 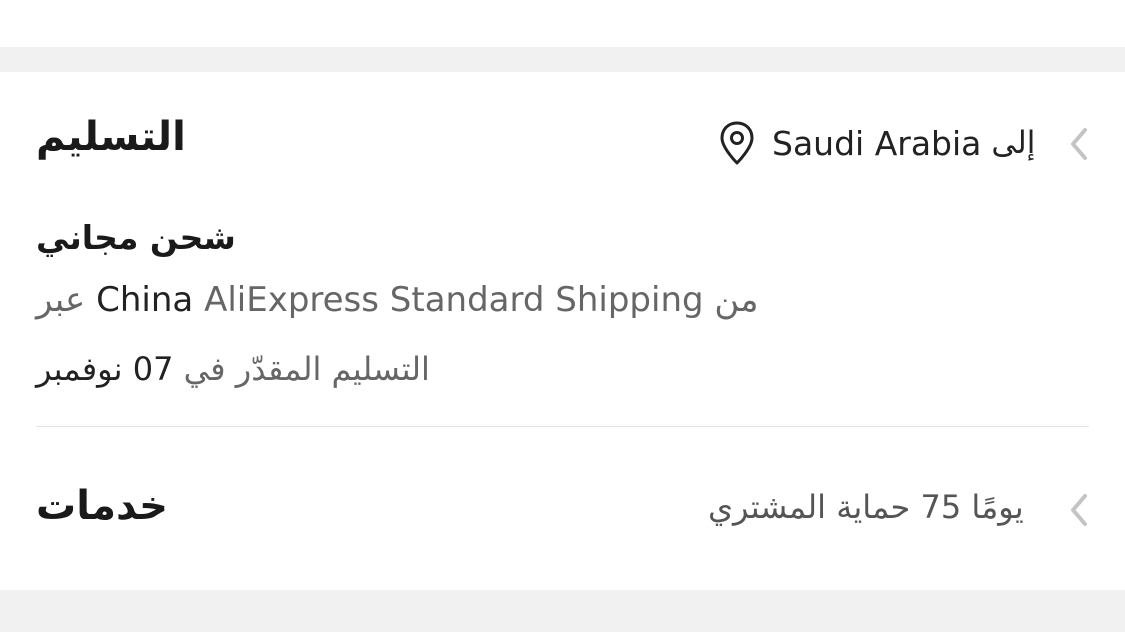 What do you see at coordinates (941, 507) in the screenshot?
I see `protection-days: 75` at bounding box center [941, 507].